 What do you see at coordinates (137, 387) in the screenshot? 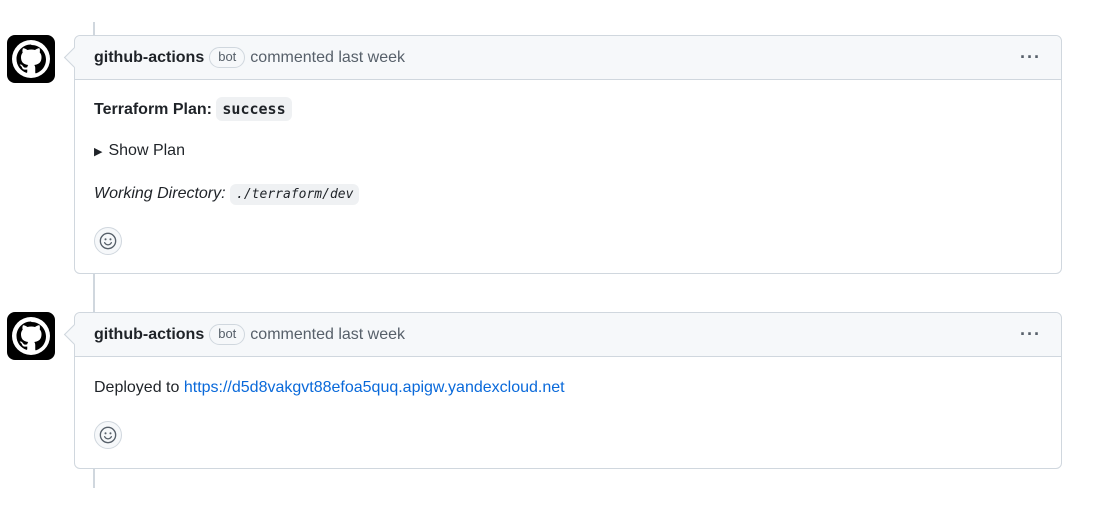
I see `deploy-label: Deployed to` at bounding box center [137, 387].